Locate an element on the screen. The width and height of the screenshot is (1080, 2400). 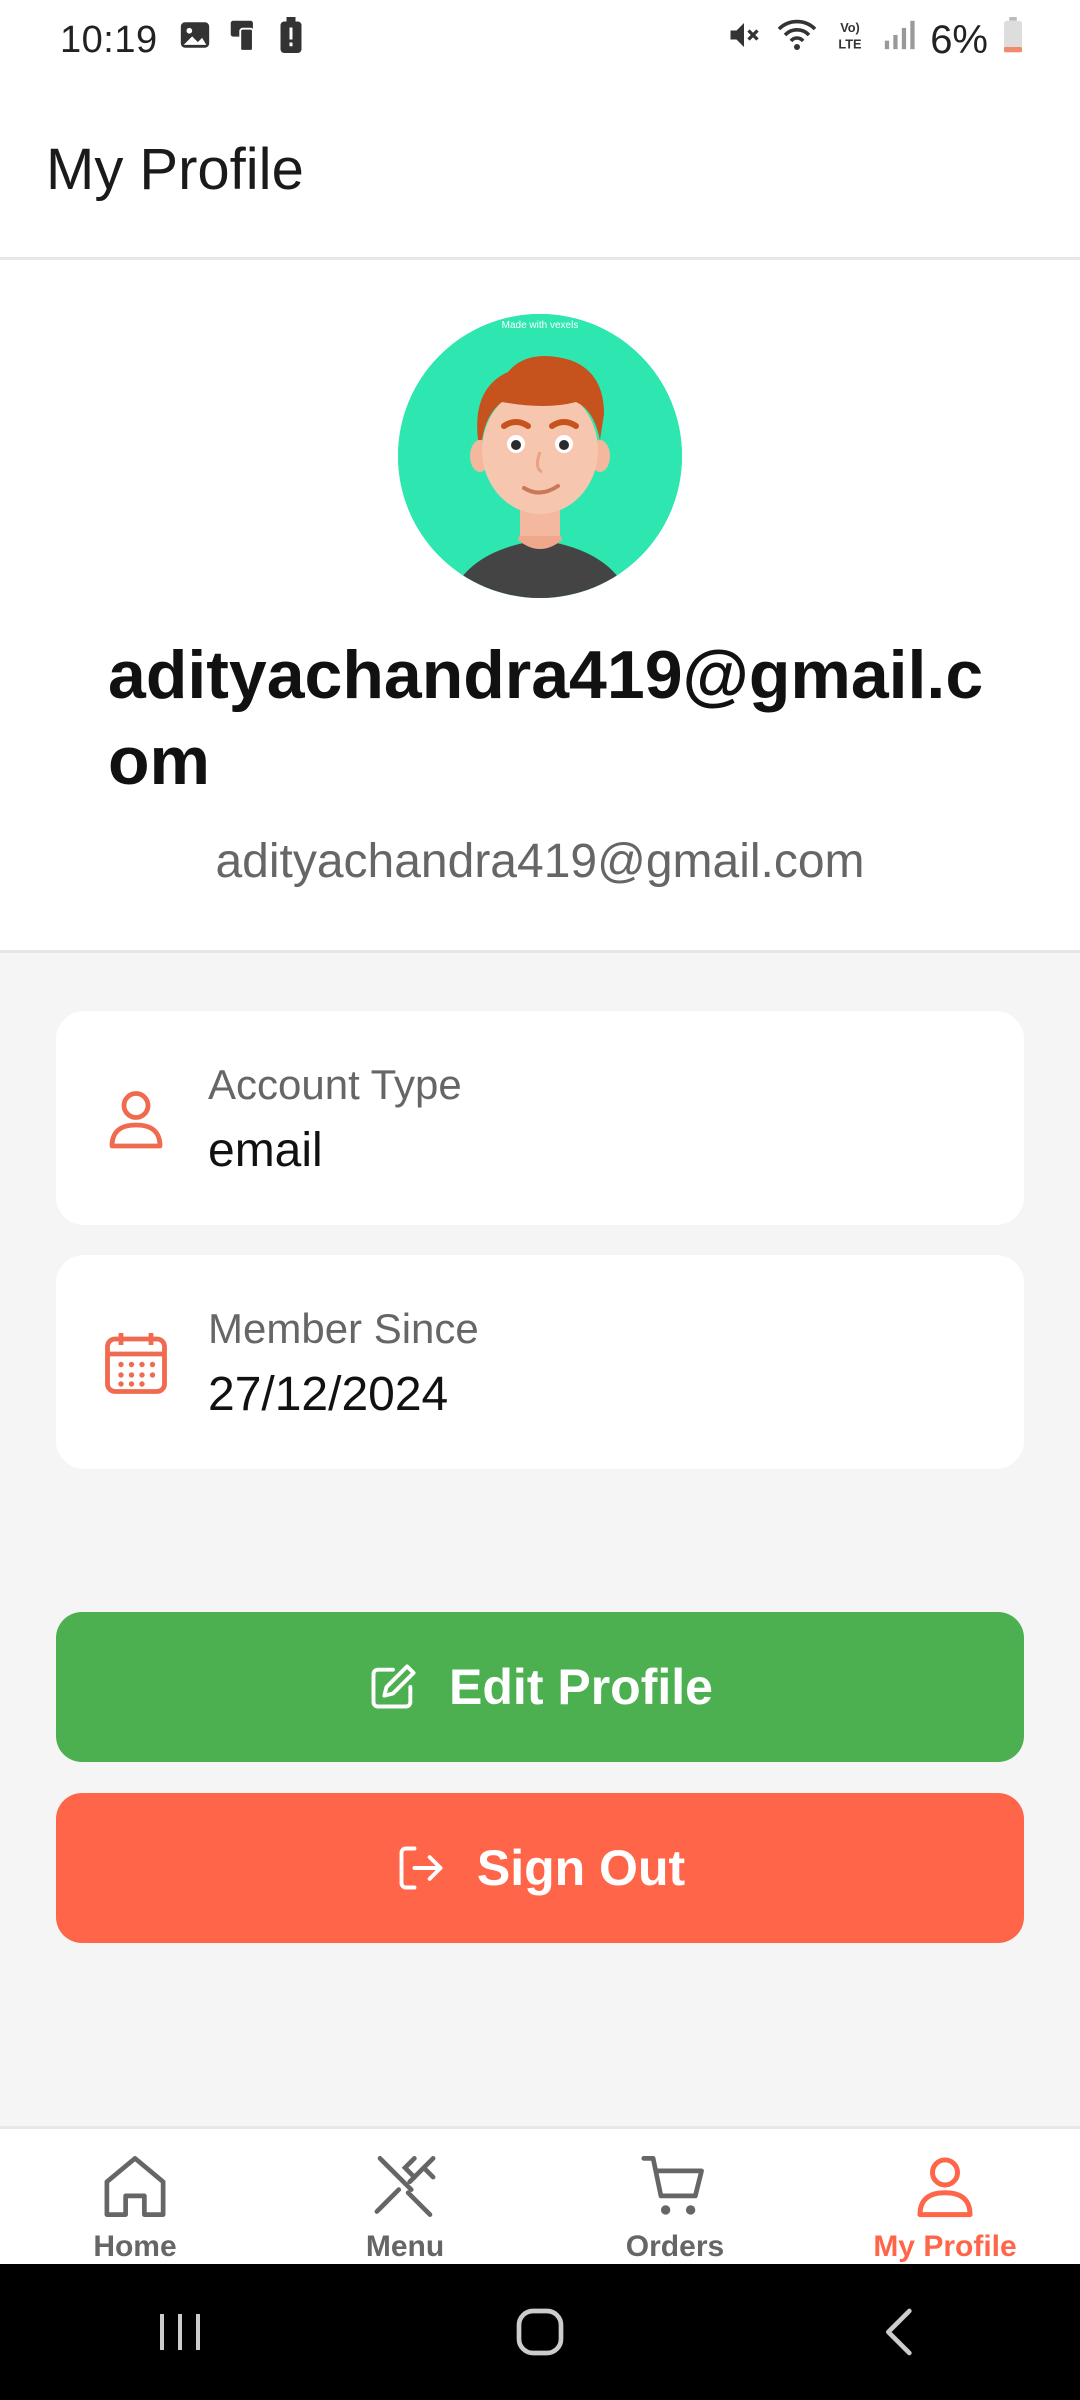
account-type-card: Account Type email is located at coordinates (540, 1118).